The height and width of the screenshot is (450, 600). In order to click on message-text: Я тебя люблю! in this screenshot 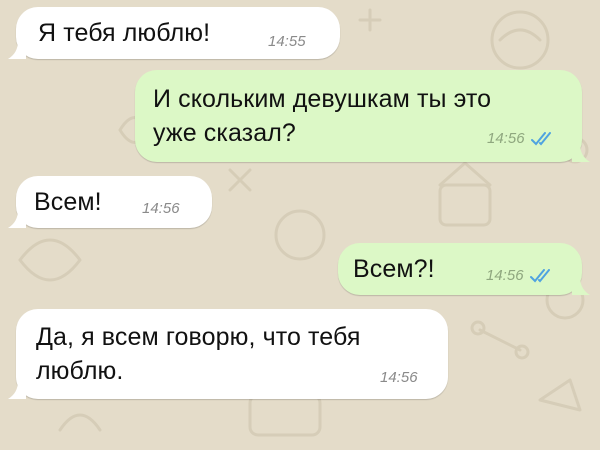, I will do `click(124, 33)`.